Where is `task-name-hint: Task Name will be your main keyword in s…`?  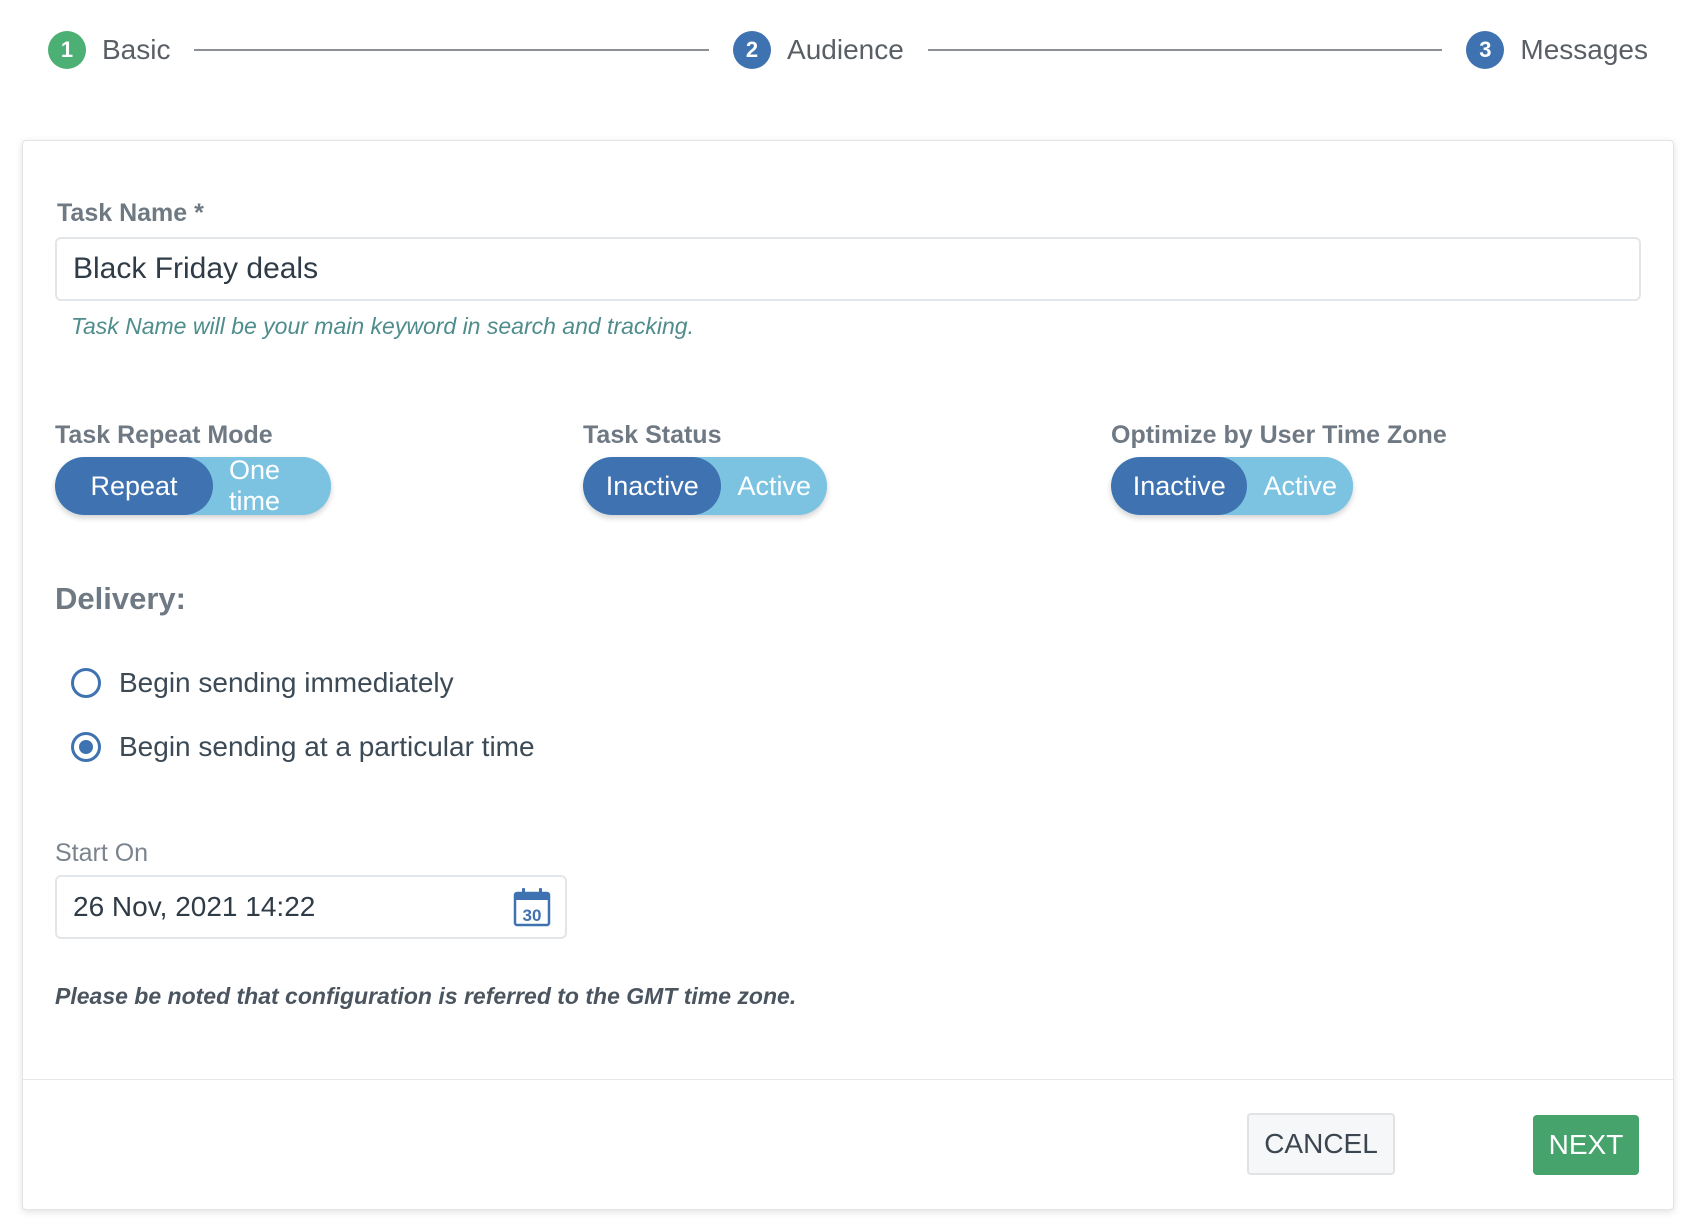 task-name-hint: Task Name will be your main keyword in s… is located at coordinates (382, 326).